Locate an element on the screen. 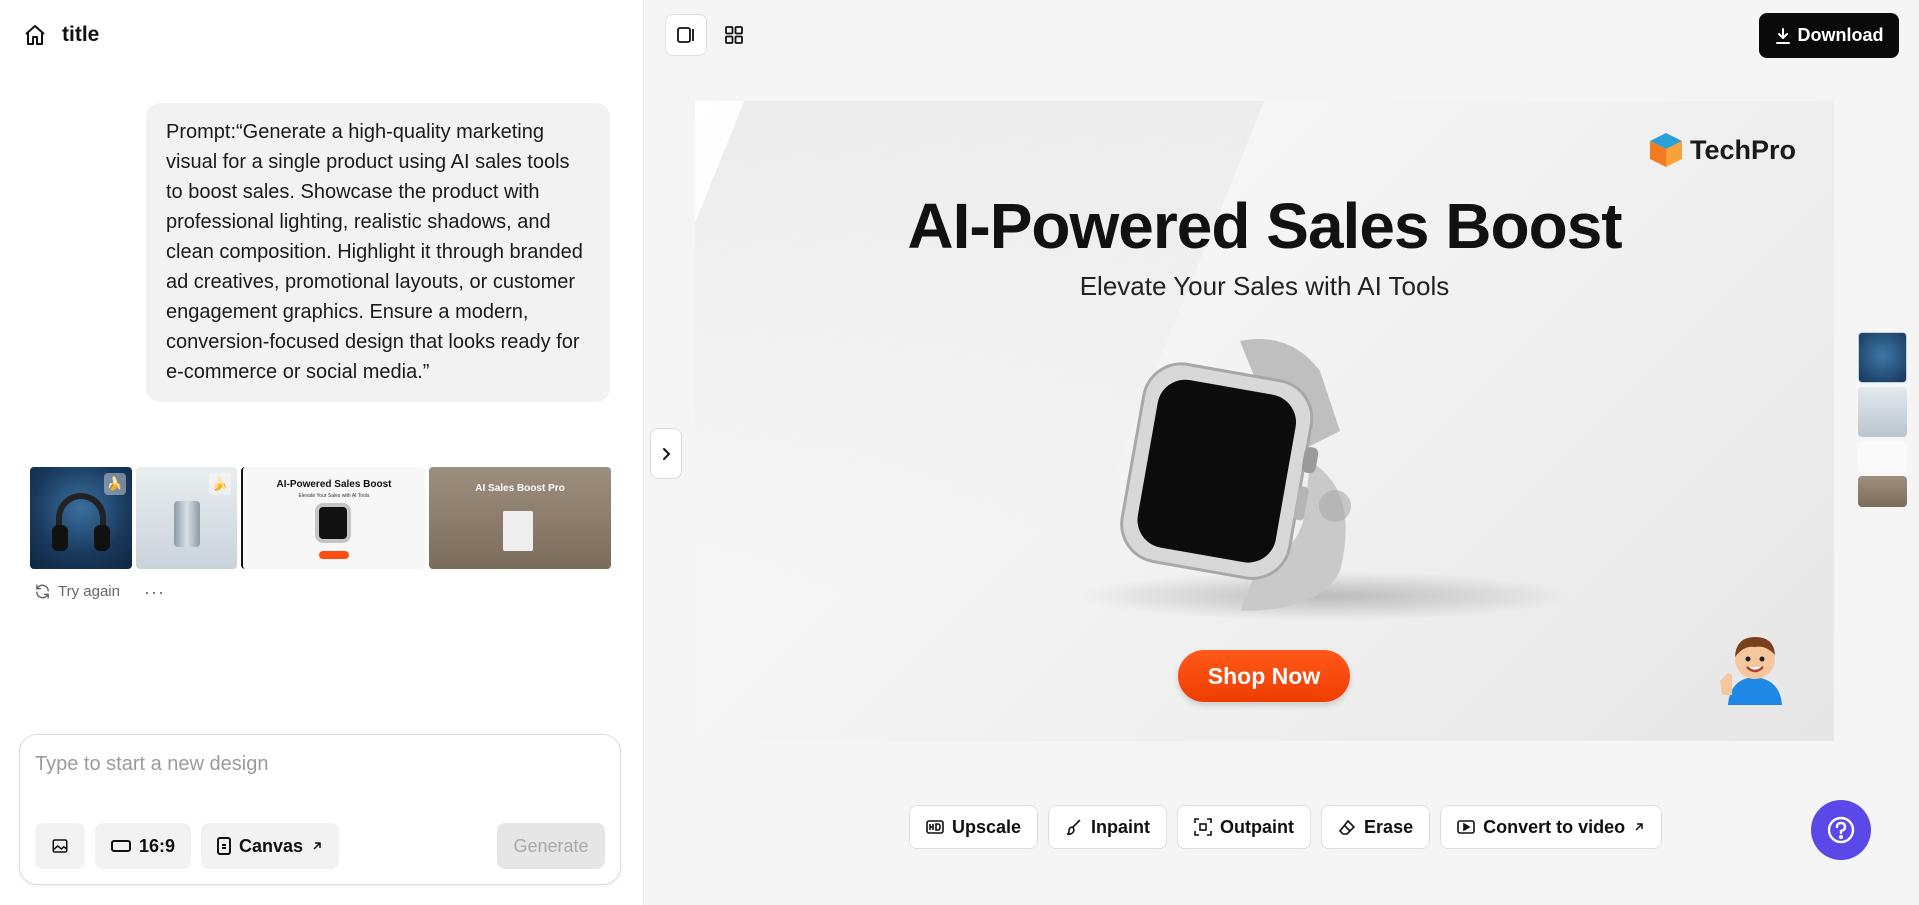  canvas-icon is located at coordinates (224, 846).